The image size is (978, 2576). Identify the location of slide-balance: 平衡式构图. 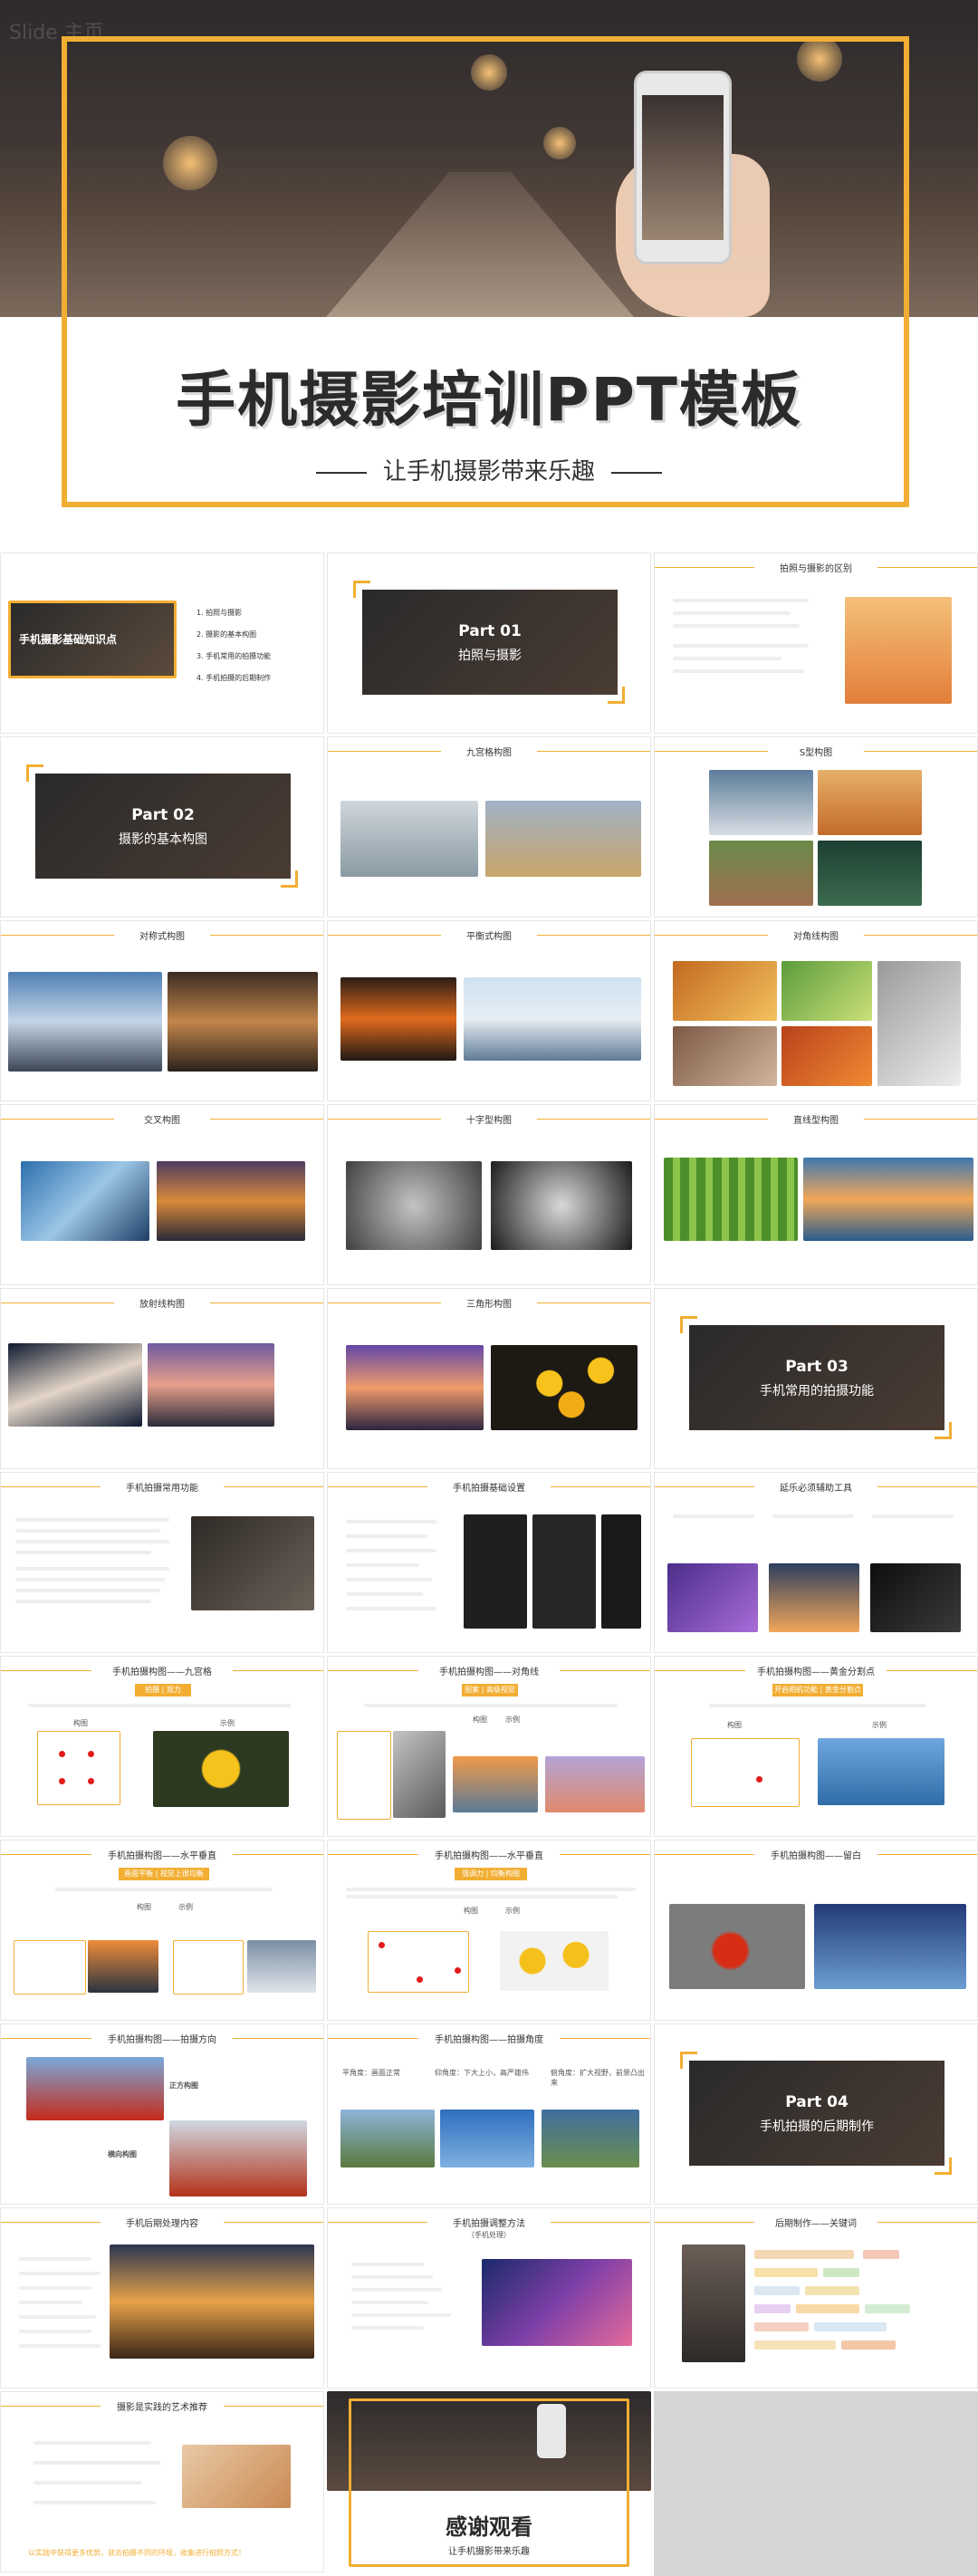
(489, 1010).